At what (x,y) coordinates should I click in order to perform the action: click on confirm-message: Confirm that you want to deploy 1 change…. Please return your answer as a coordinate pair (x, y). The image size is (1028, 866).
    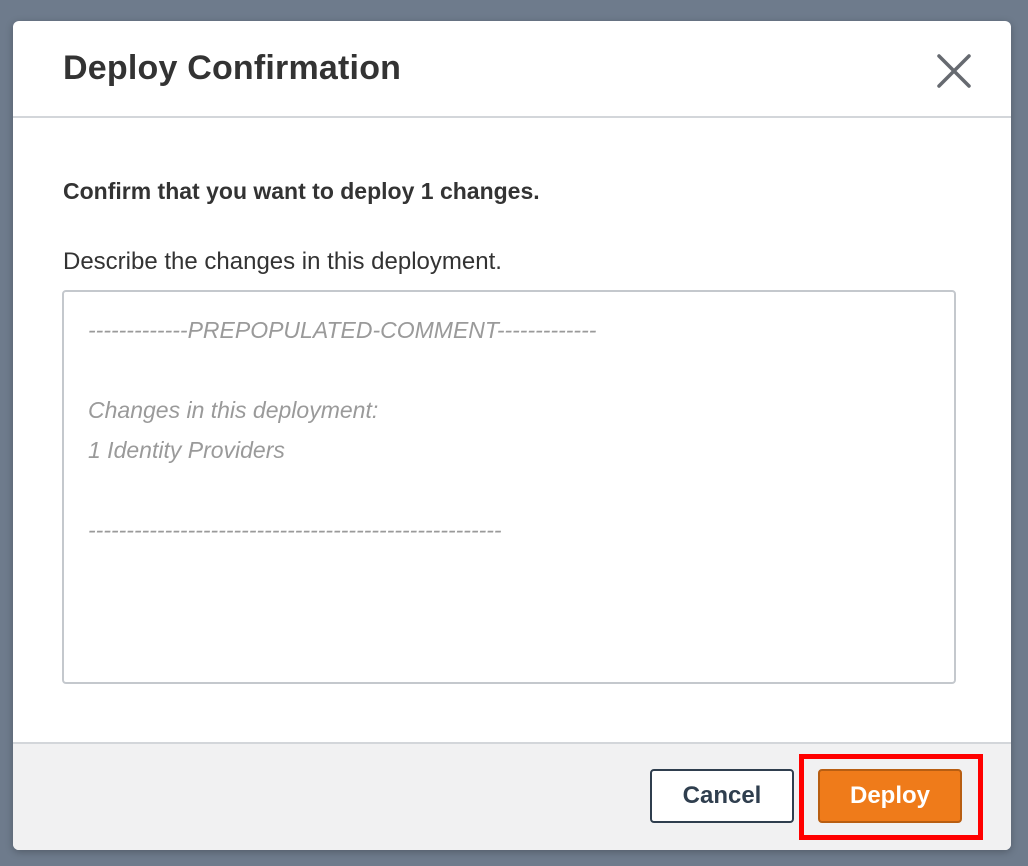
    Looking at the image, I should click on (301, 191).